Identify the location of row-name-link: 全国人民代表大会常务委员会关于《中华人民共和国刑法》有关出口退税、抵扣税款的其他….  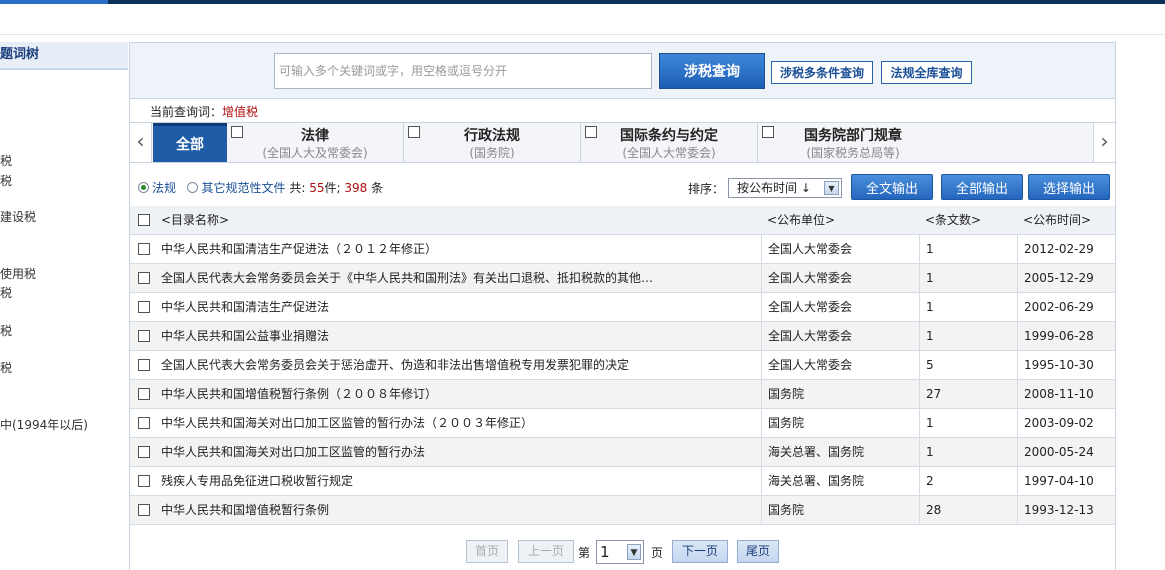
(461, 278).